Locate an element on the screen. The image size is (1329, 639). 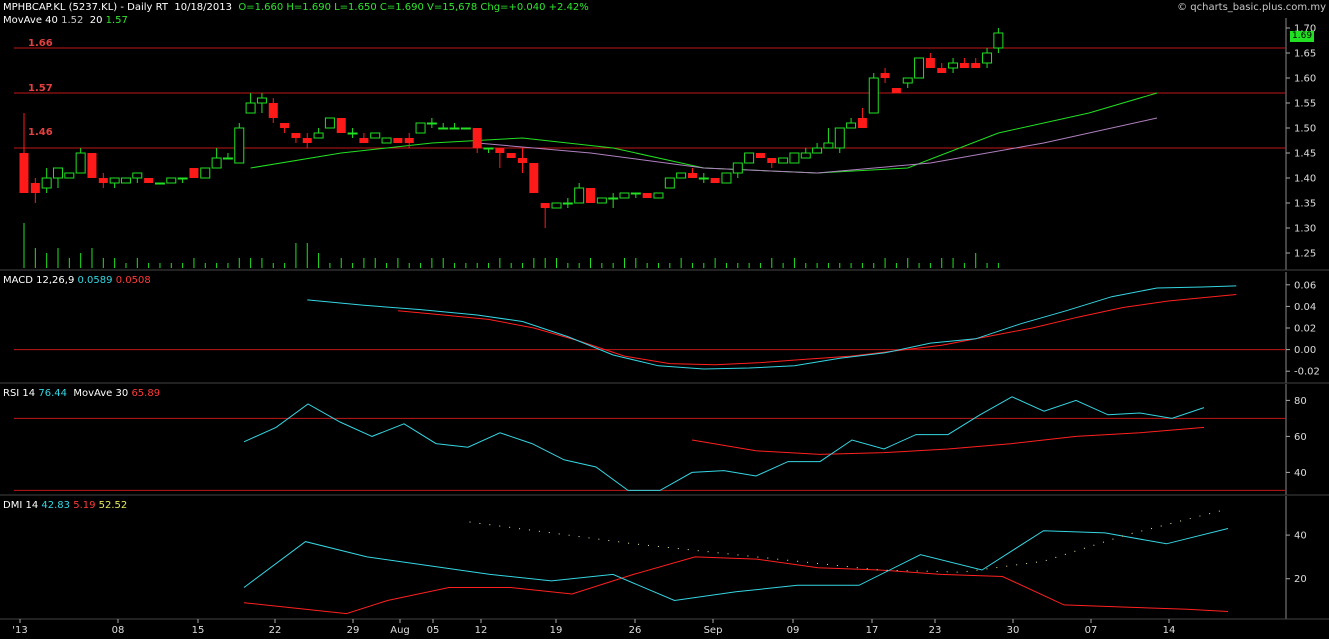
macd-y-tick-label: 0.02 is located at coordinates (1305, 329).